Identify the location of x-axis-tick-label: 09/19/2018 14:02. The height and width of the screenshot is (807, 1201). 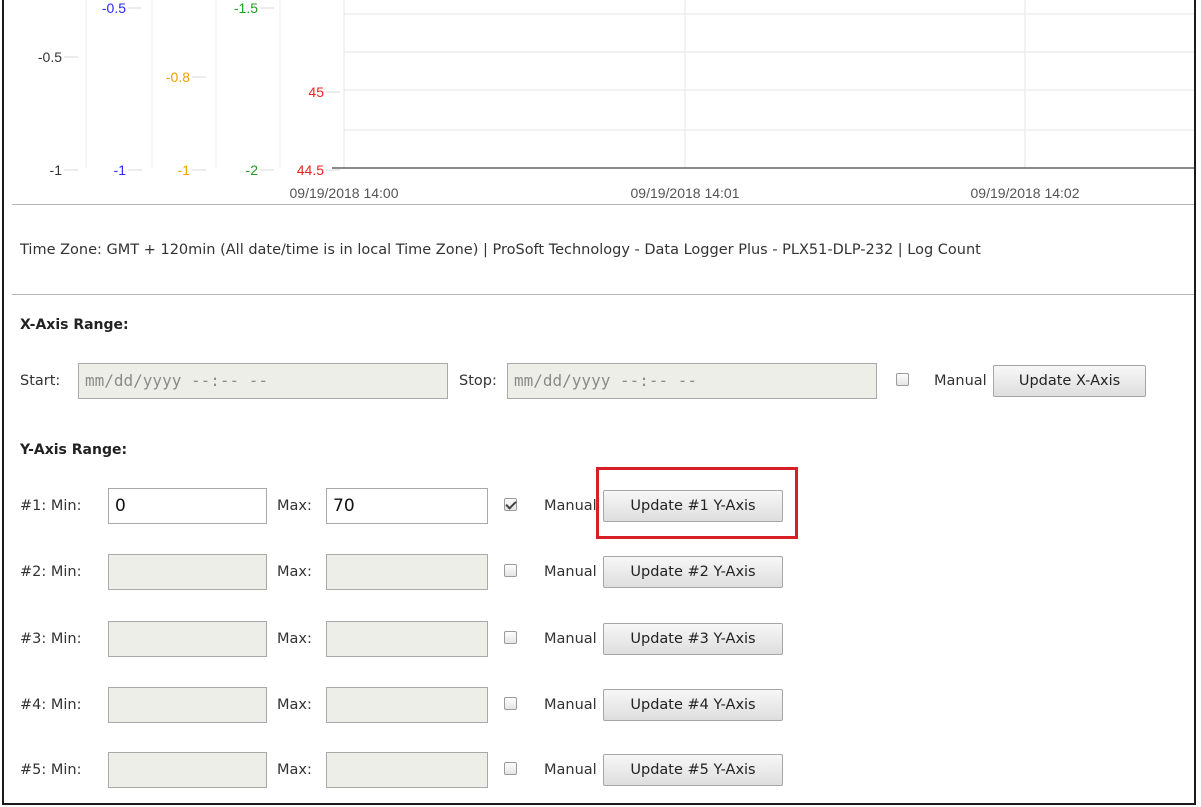
(1025, 193).